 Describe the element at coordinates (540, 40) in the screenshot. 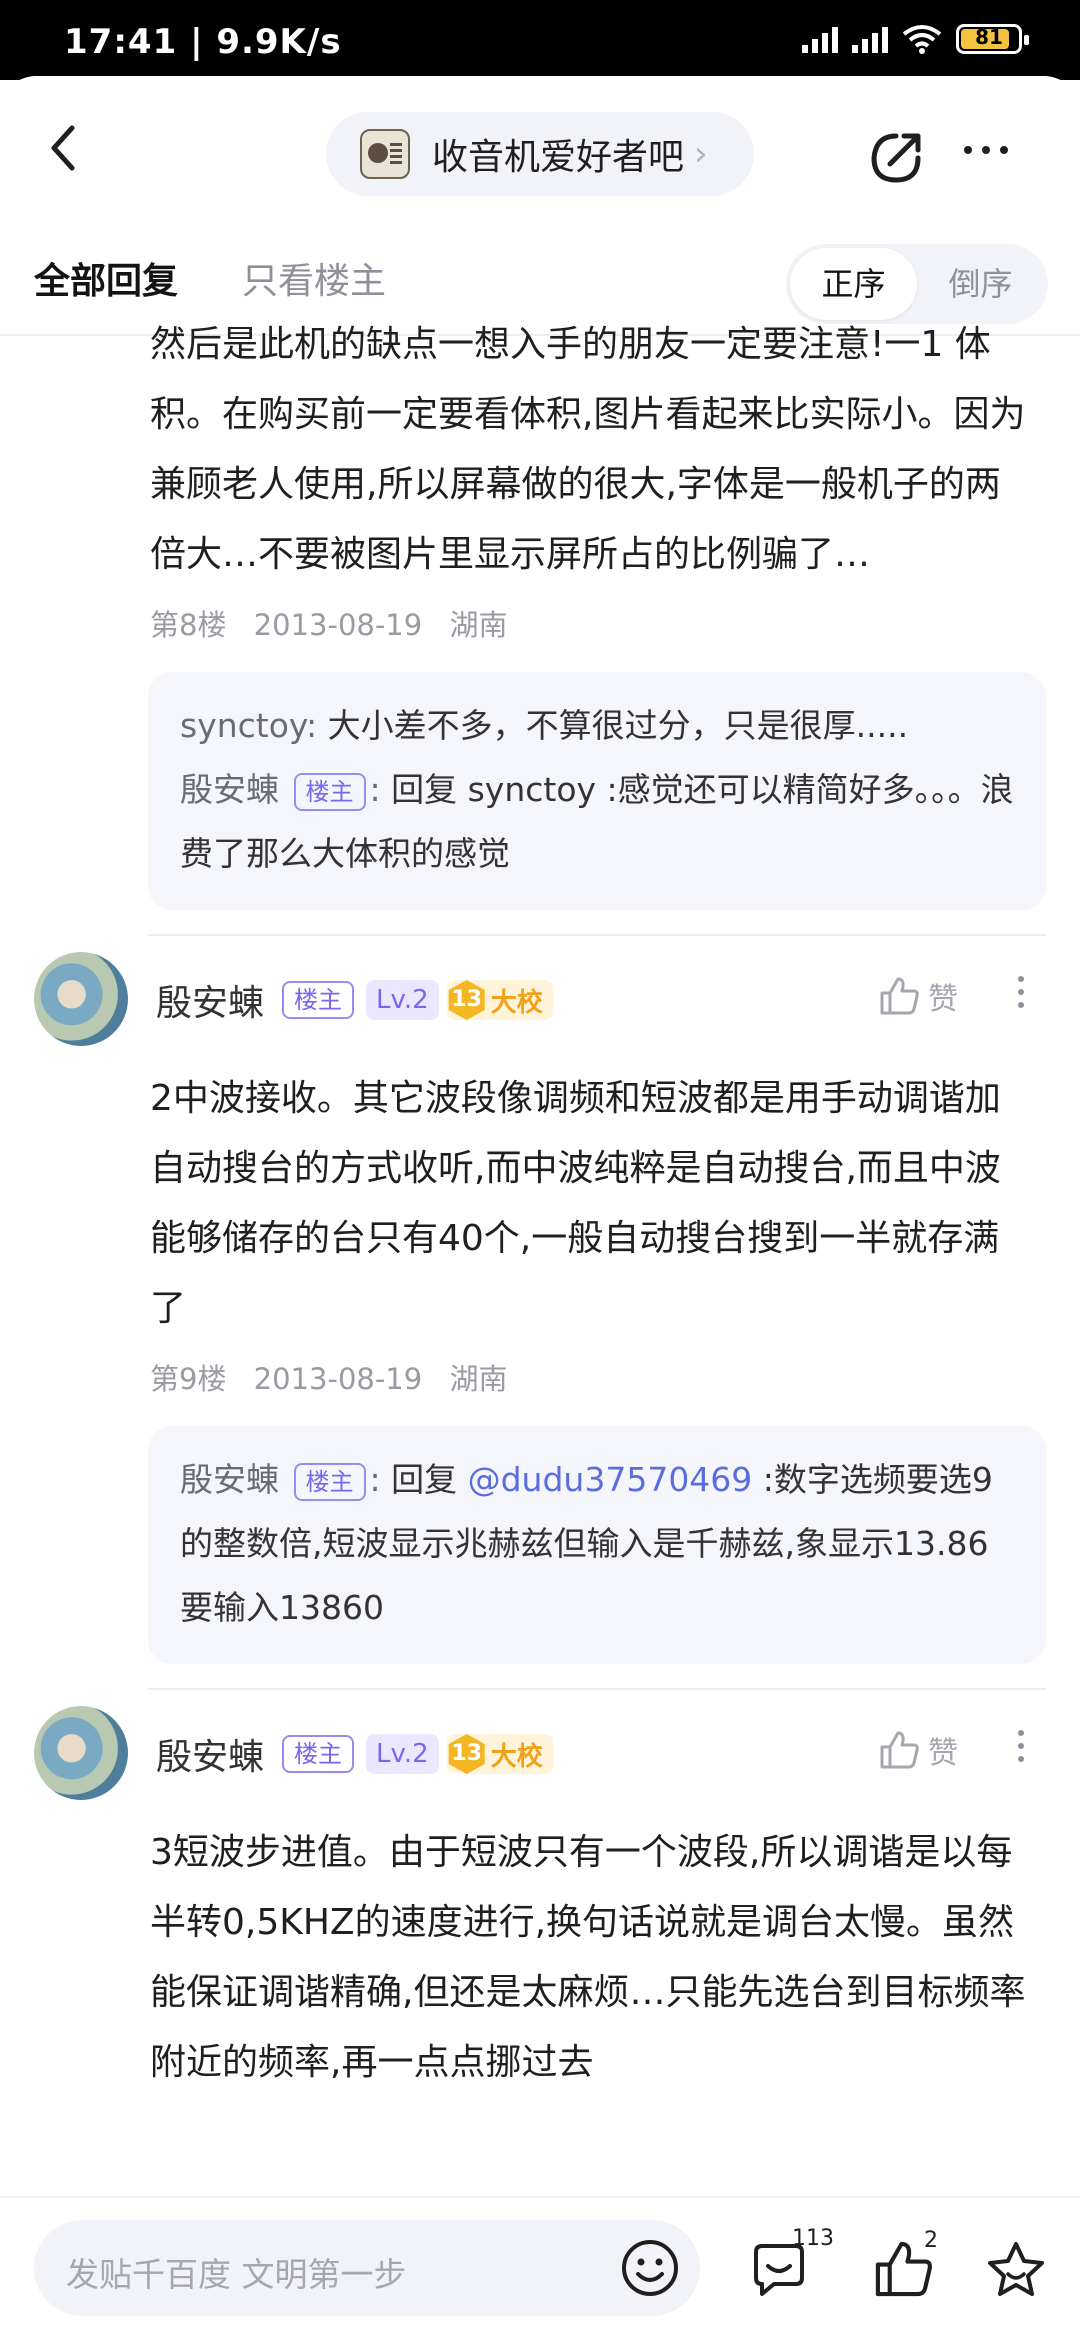

I see `status-bar: 17:41 | 9.9K/s 81` at that location.